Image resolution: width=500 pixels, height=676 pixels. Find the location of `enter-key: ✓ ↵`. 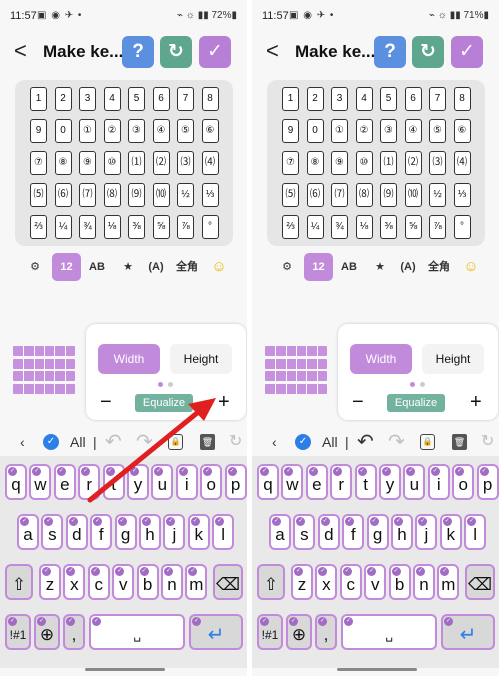

enter-key: ✓ ↵ is located at coordinates (216, 632).